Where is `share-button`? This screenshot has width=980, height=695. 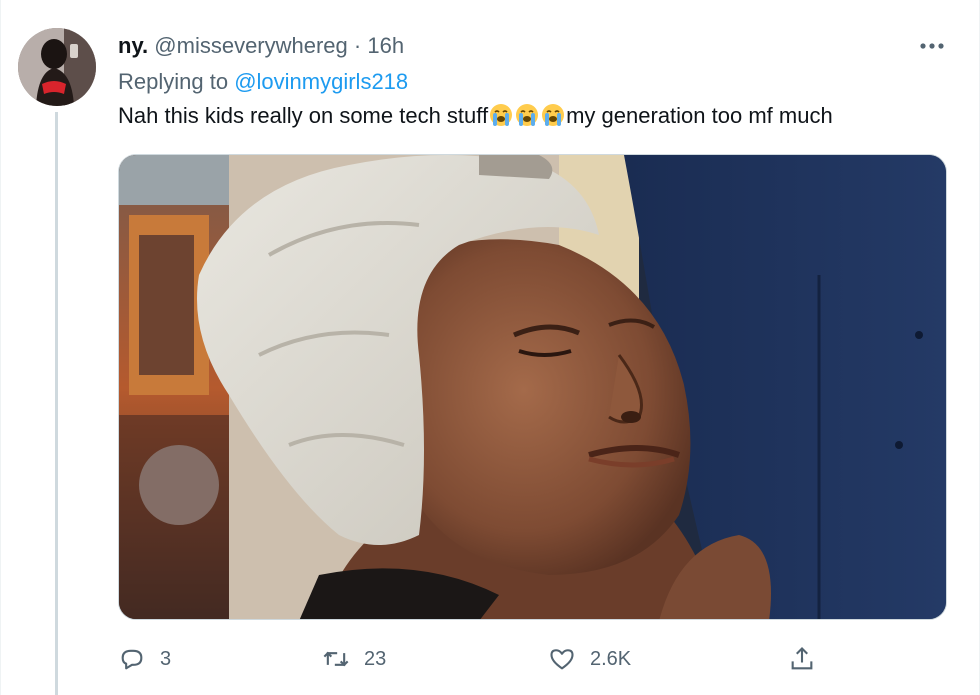
share-button is located at coordinates (802, 659).